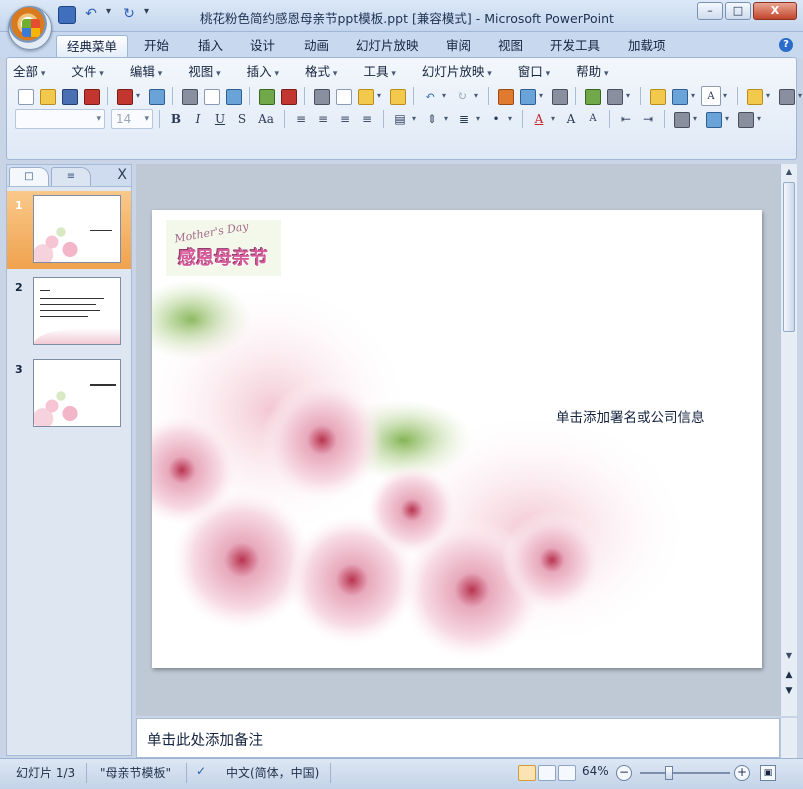 The height and width of the screenshot is (789, 803). What do you see at coordinates (210, 46) in the screenshot?
I see `tab-insert: 插入` at bounding box center [210, 46].